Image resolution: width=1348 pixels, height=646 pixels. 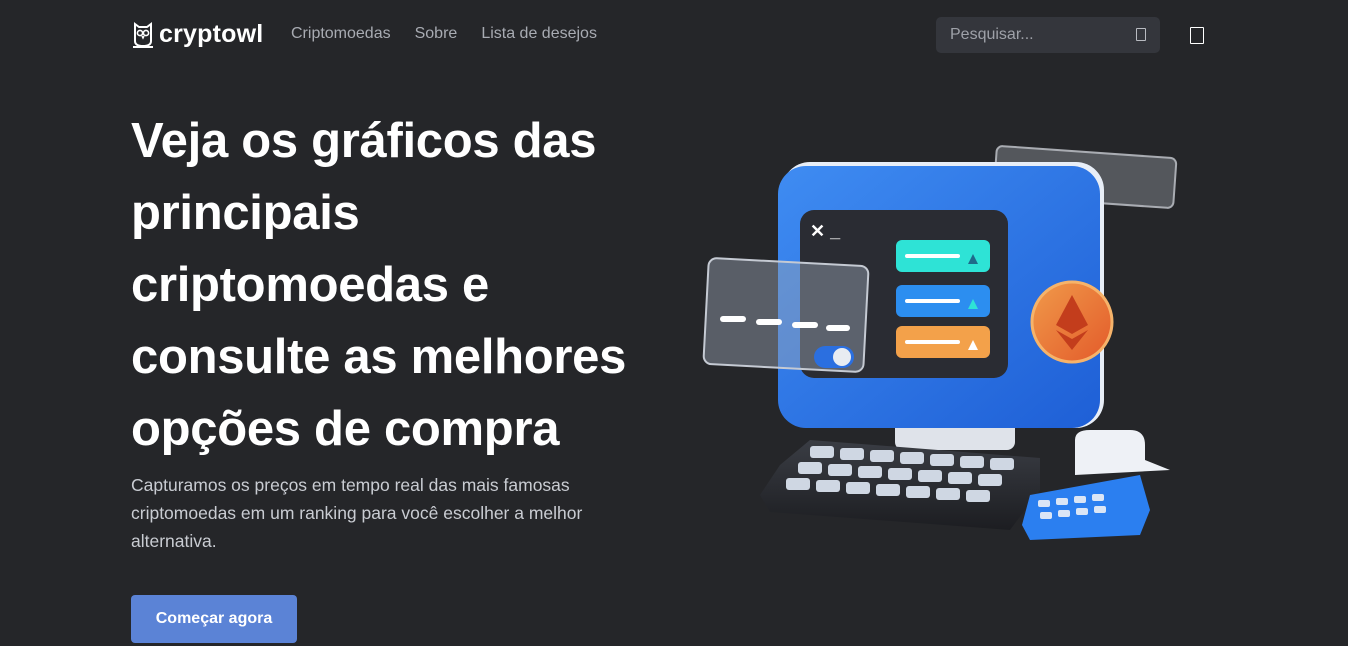 I want to click on receipt-paper, so click(x=1122, y=452).